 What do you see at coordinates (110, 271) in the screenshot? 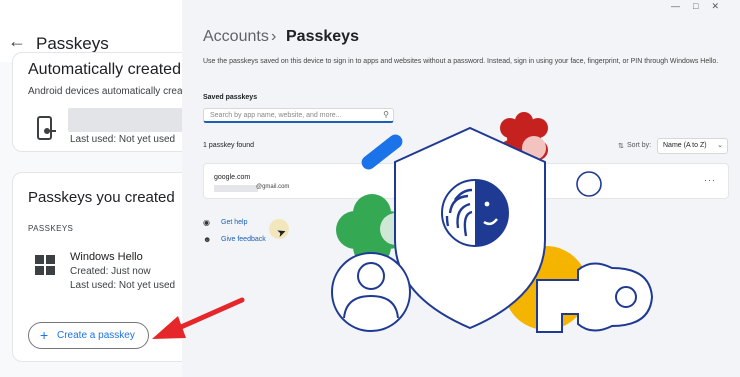
I see `passkey-created: Created: Just now` at bounding box center [110, 271].